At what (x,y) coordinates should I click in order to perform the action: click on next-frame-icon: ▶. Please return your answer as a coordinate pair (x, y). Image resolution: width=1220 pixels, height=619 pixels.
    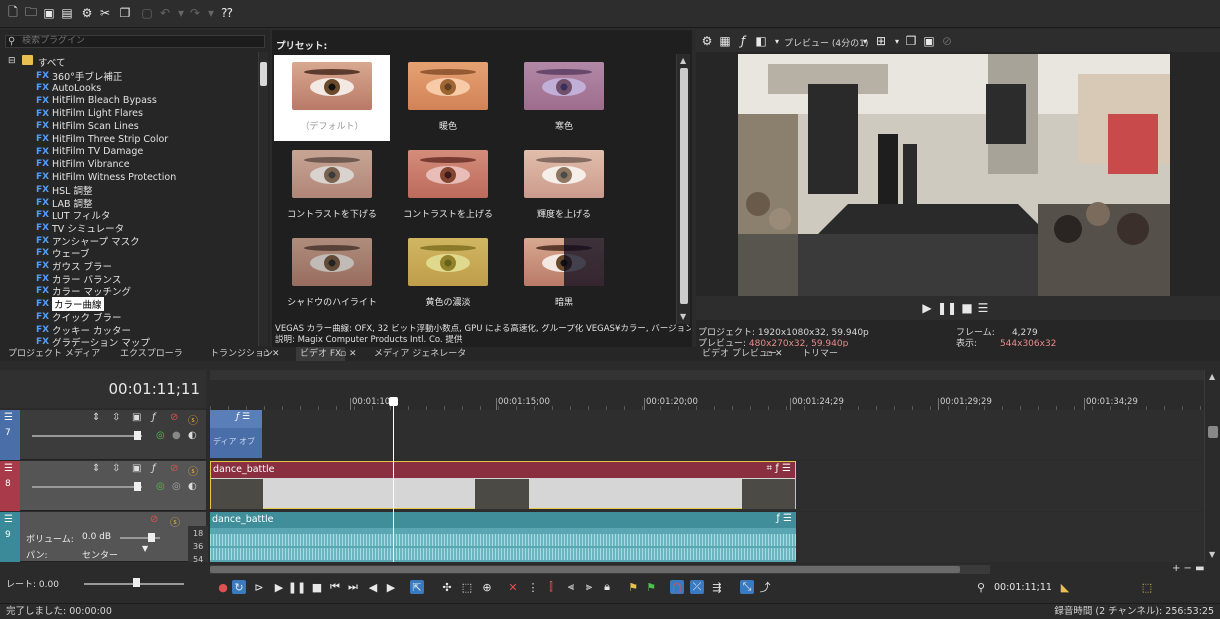
    Looking at the image, I should click on (391, 587).